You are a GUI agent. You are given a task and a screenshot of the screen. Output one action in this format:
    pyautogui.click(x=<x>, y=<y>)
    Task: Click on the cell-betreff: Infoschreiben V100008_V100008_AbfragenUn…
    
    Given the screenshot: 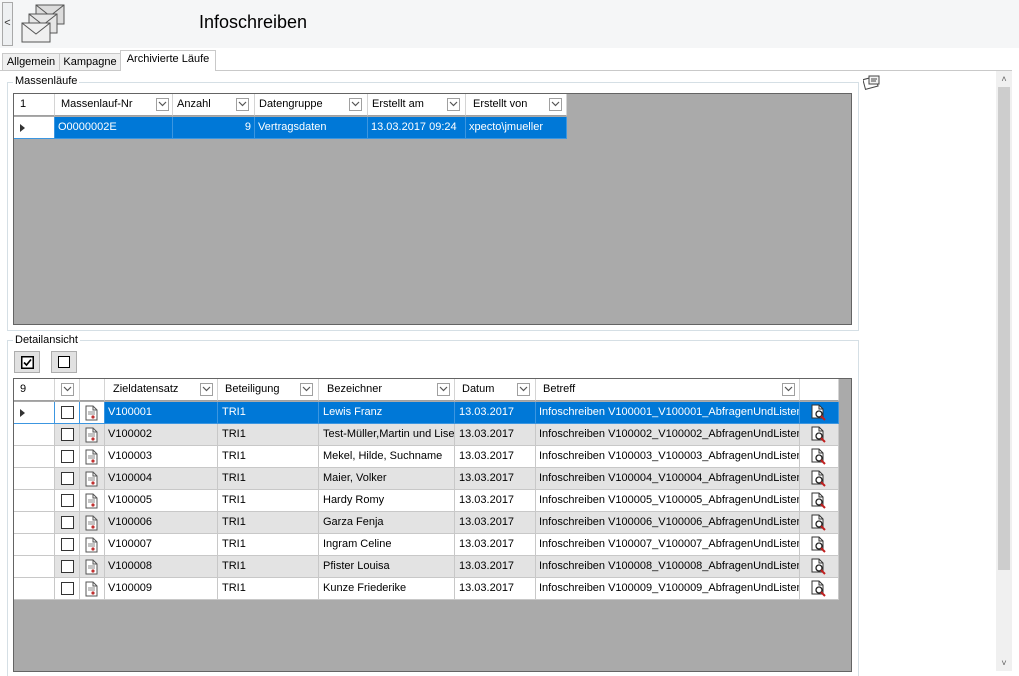 What is the action you would take?
    pyautogui.click(x=668, y=567)
    